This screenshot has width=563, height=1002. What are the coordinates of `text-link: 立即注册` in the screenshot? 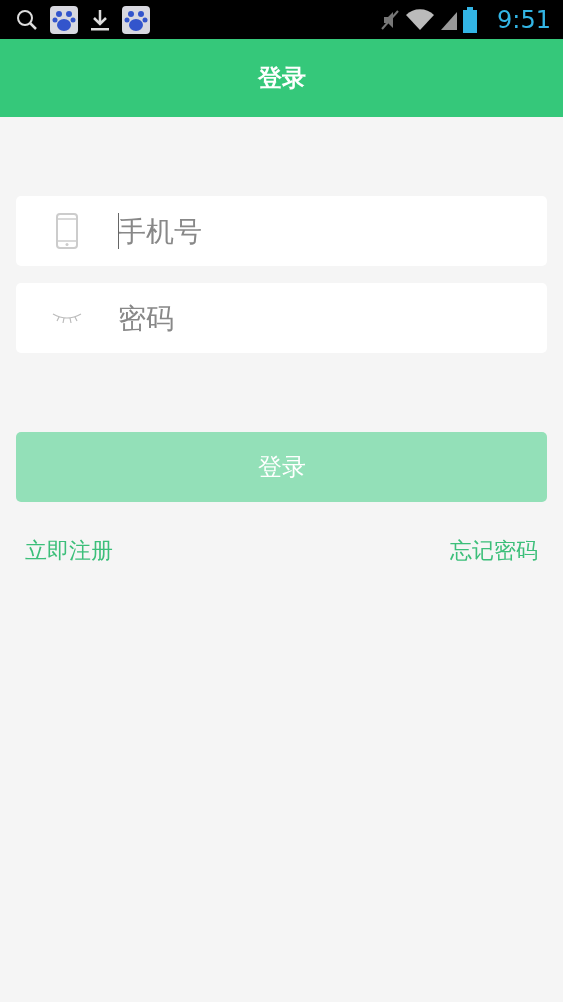 It's located at (69, 551).